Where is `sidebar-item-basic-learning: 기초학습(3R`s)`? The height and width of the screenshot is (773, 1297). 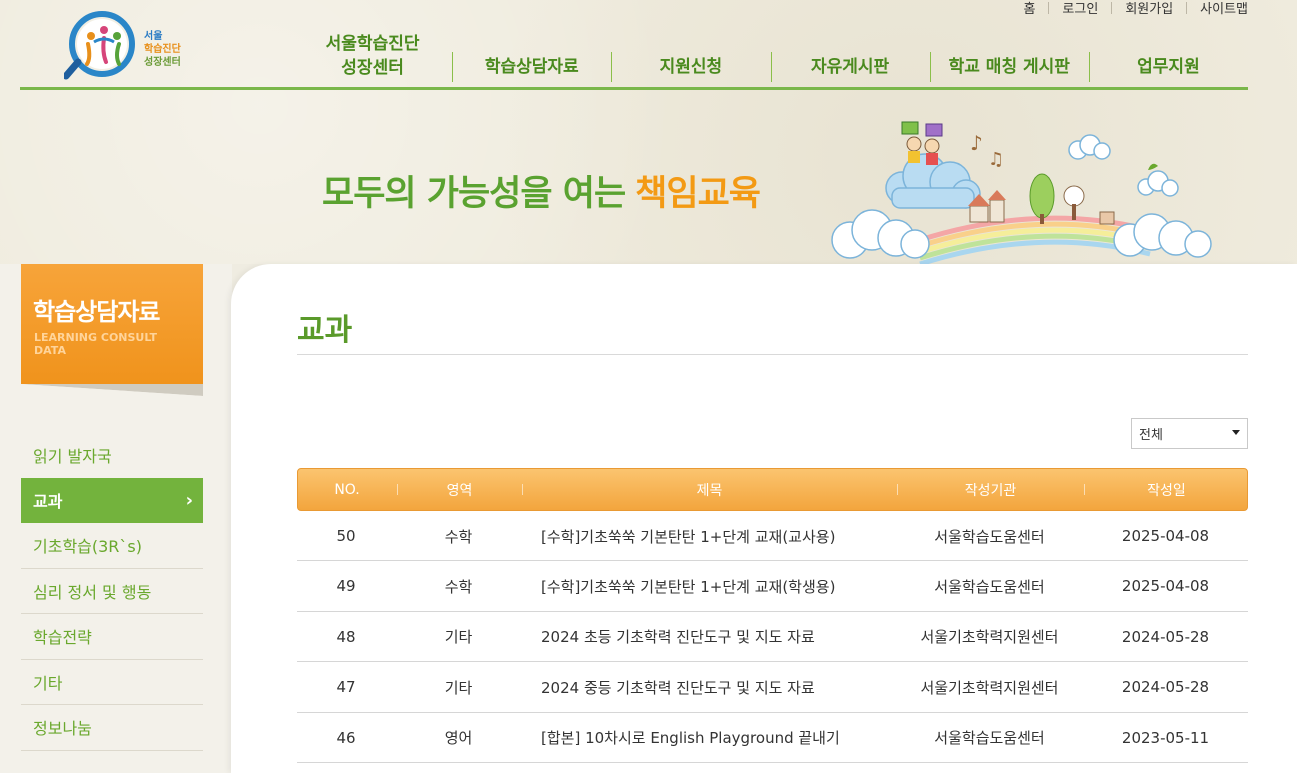 sidebar-item-basic-learning: 기초학습(3R`s) is located at coordinates (112, 546).